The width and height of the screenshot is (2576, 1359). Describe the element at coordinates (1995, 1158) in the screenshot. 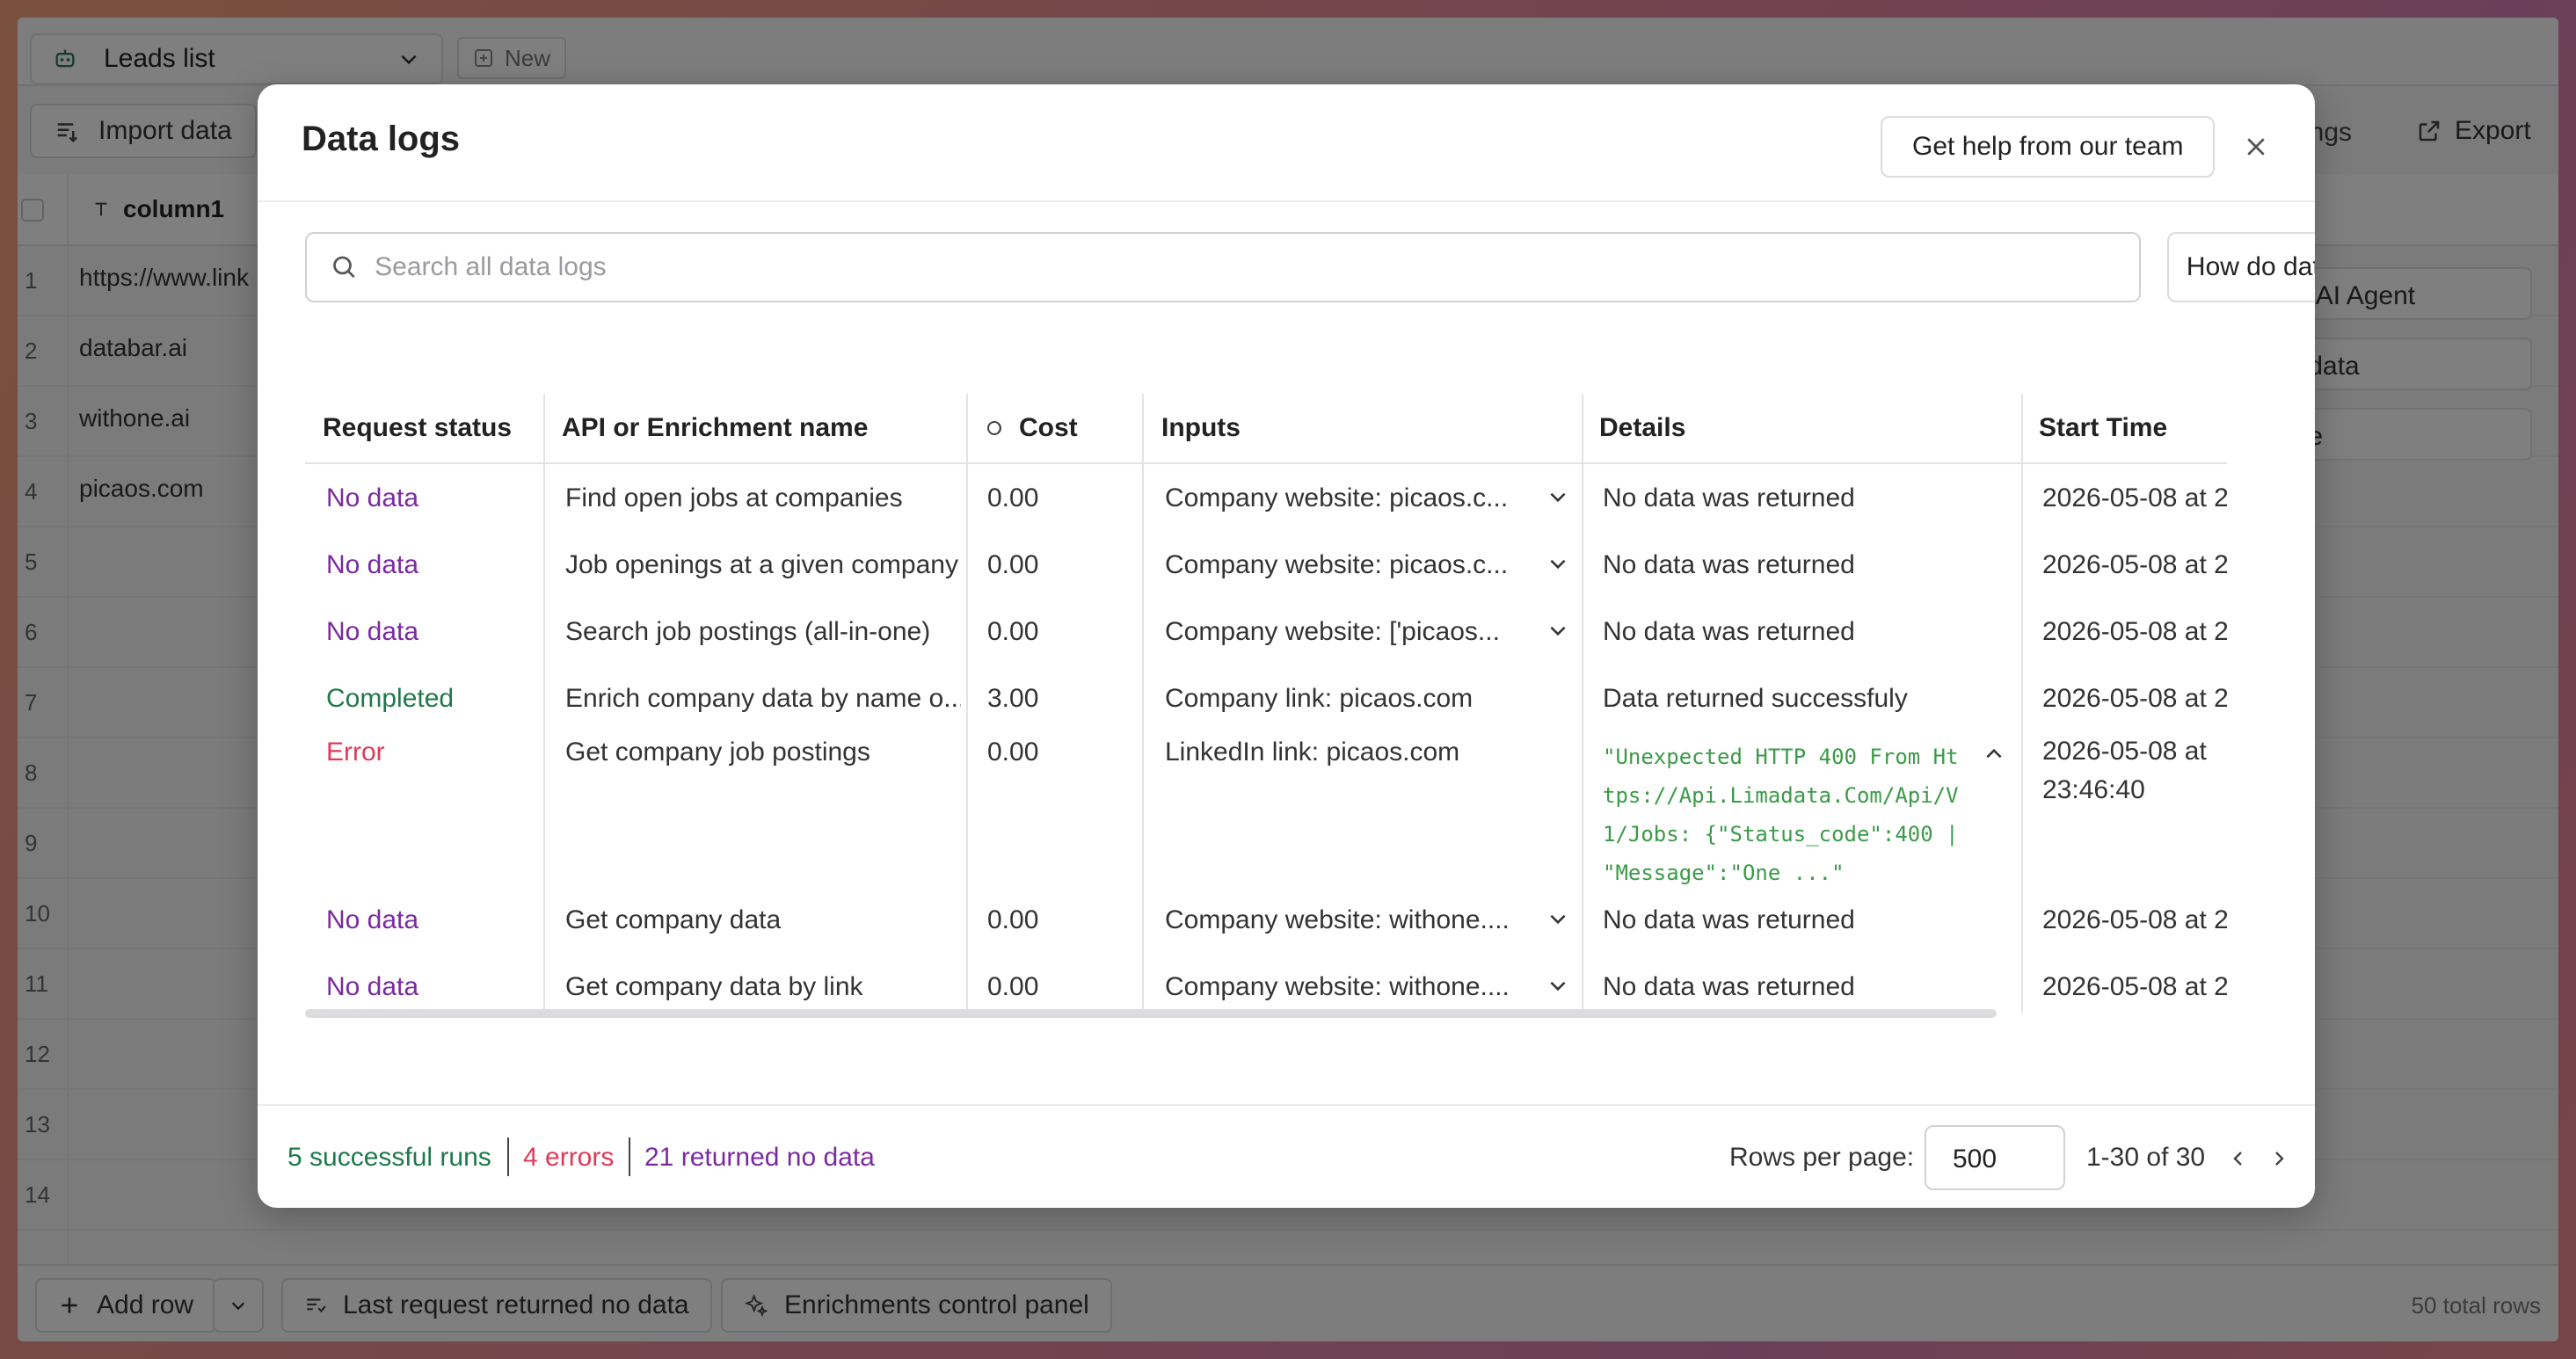

I see `rows-per-page-input: 500` at that location.